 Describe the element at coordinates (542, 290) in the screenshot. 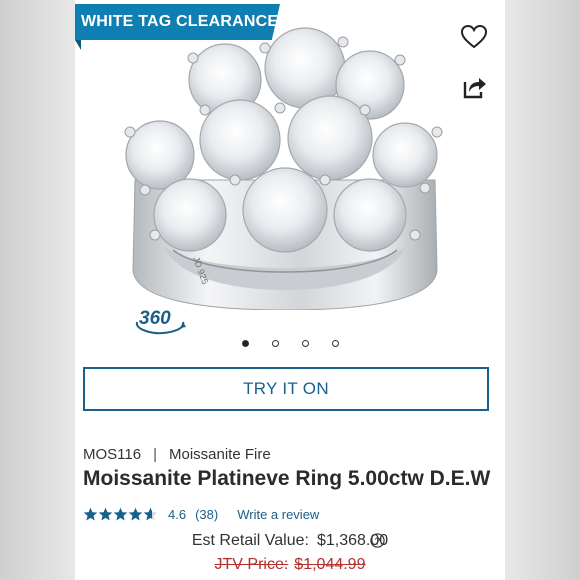

I see `background-right` at that location.